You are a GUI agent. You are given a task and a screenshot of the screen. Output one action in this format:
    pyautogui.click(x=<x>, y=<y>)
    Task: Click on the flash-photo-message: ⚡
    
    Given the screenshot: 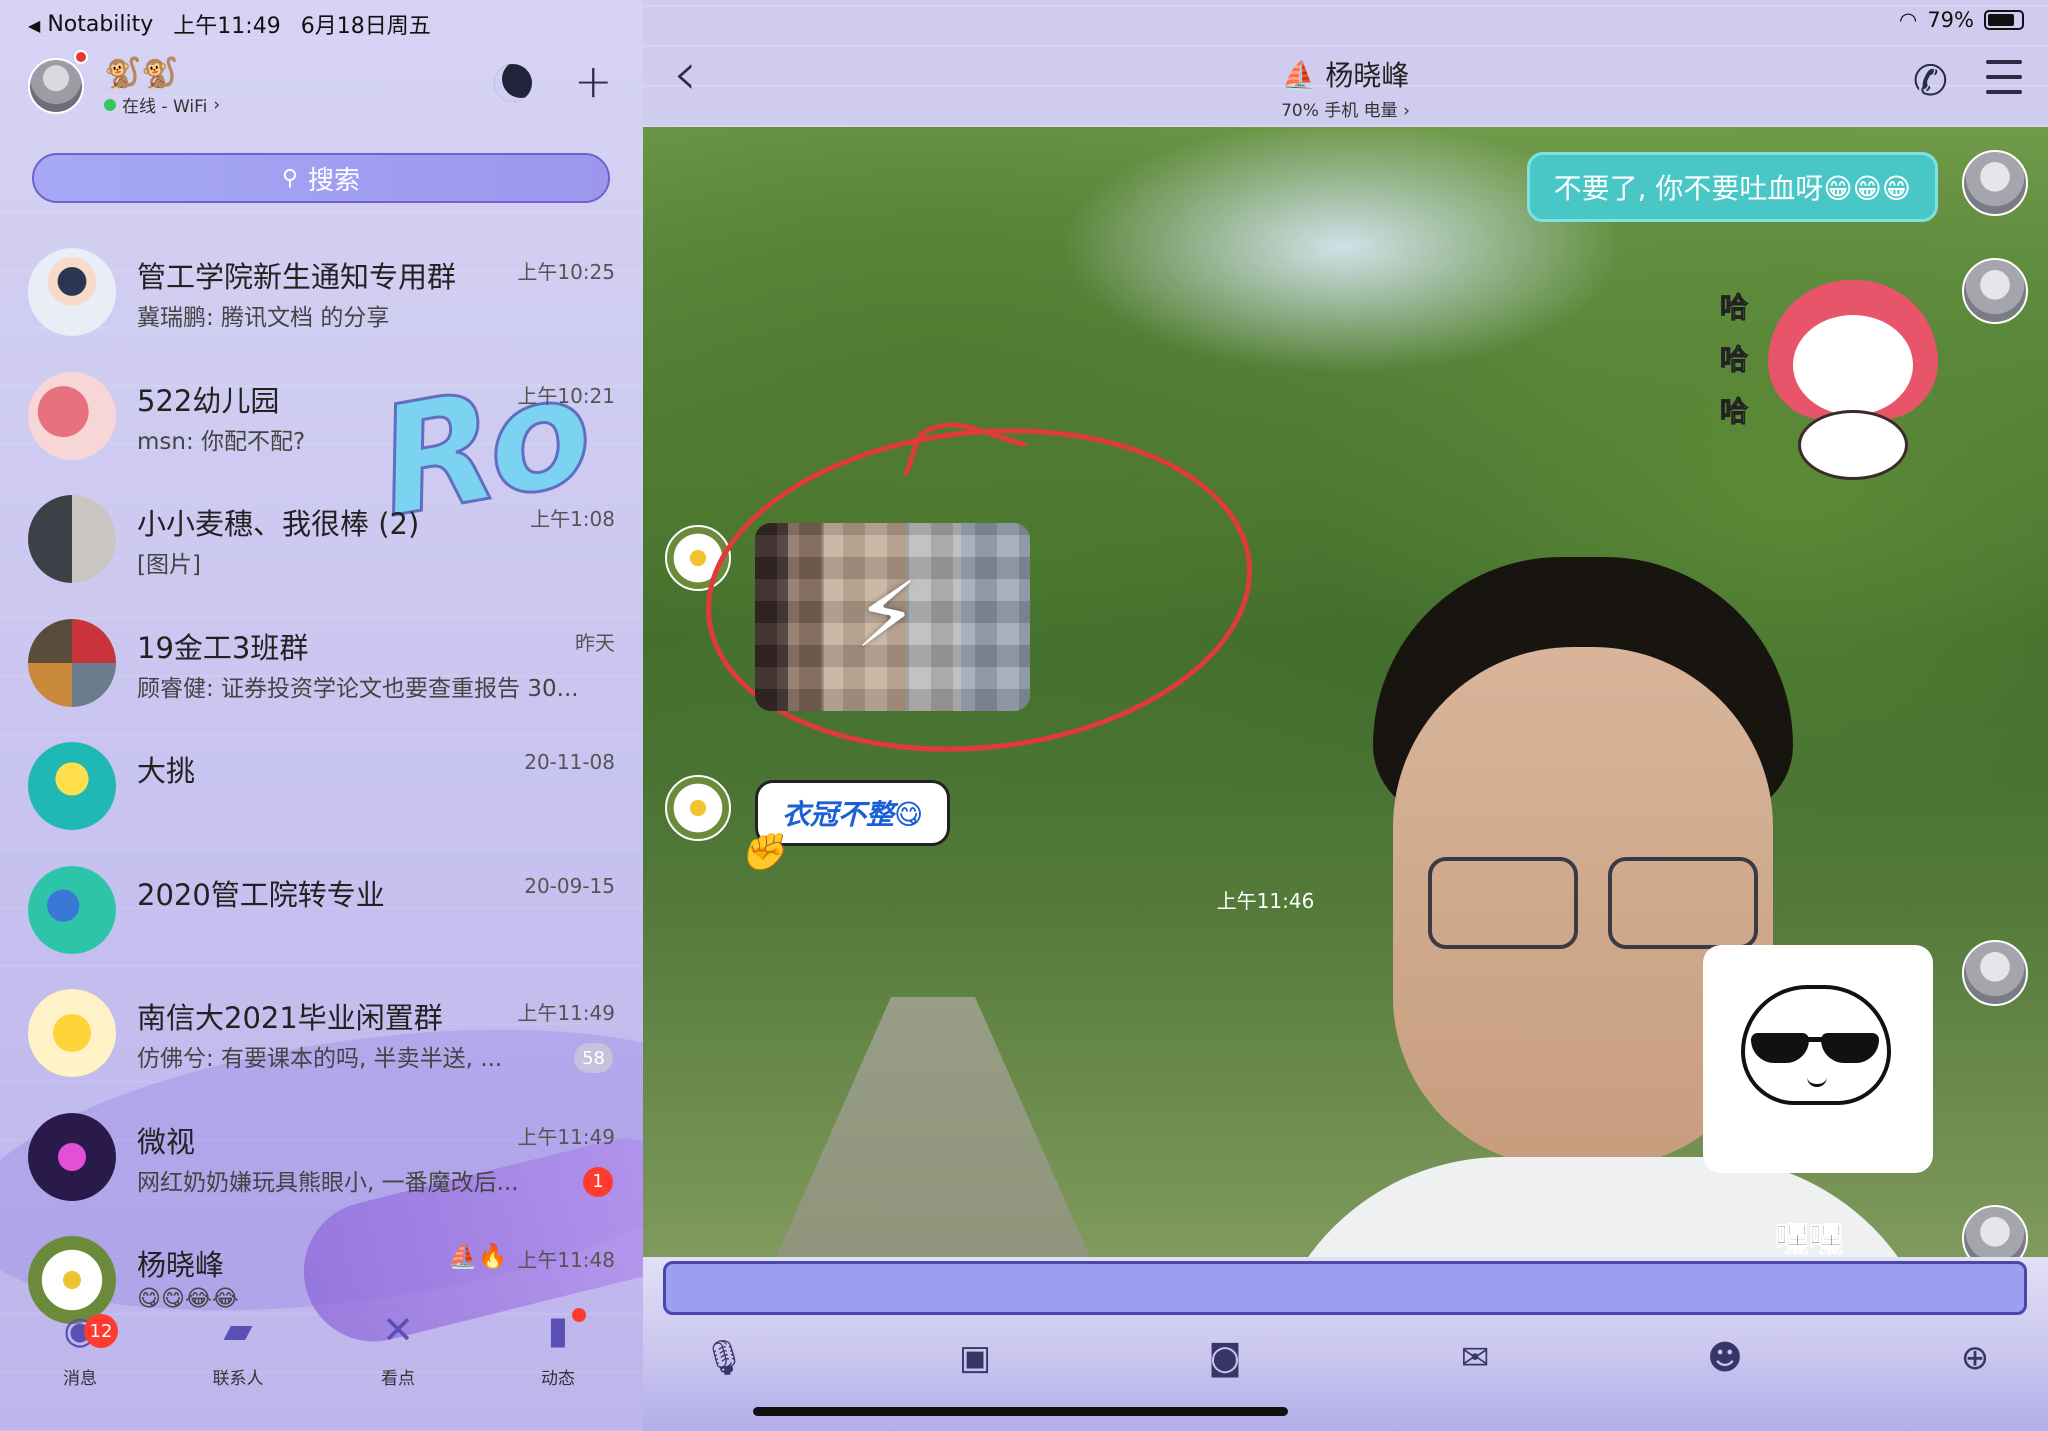 What is the action you would take?
    pyautogui.click(x=892, y=617)
    